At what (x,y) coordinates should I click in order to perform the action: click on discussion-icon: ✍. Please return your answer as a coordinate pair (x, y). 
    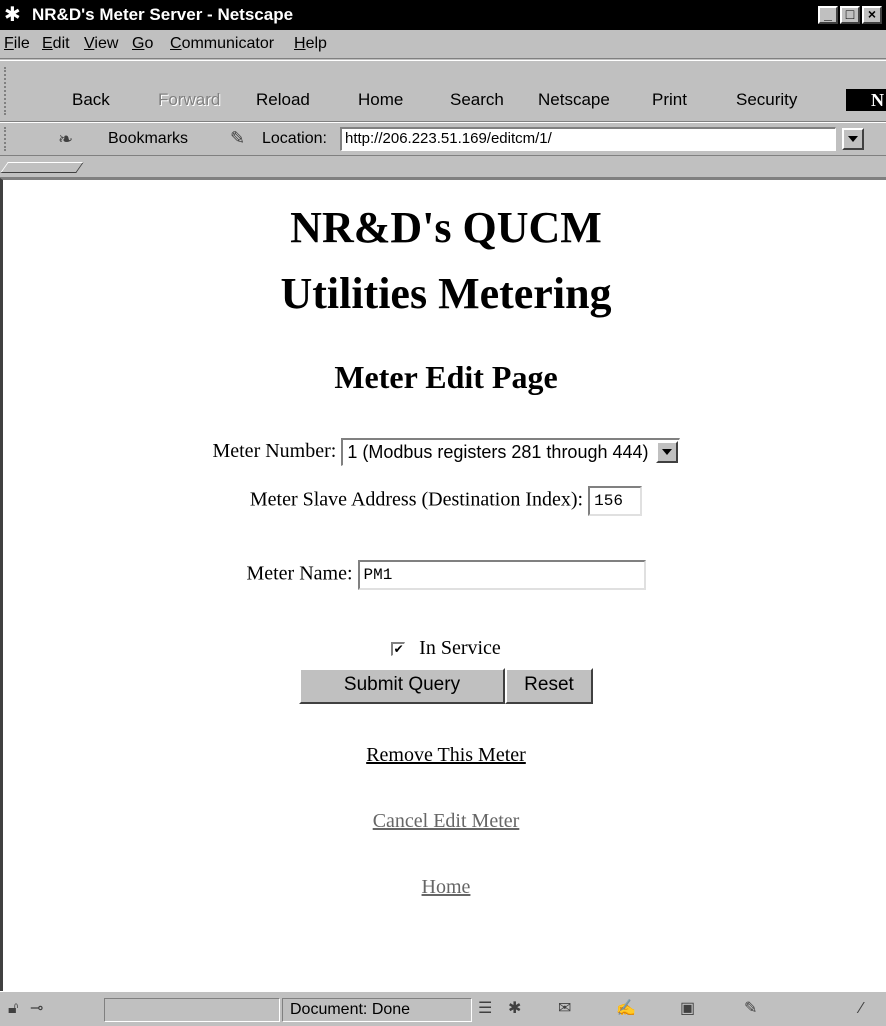
    Looking at the image, I should click on (626, 1009).